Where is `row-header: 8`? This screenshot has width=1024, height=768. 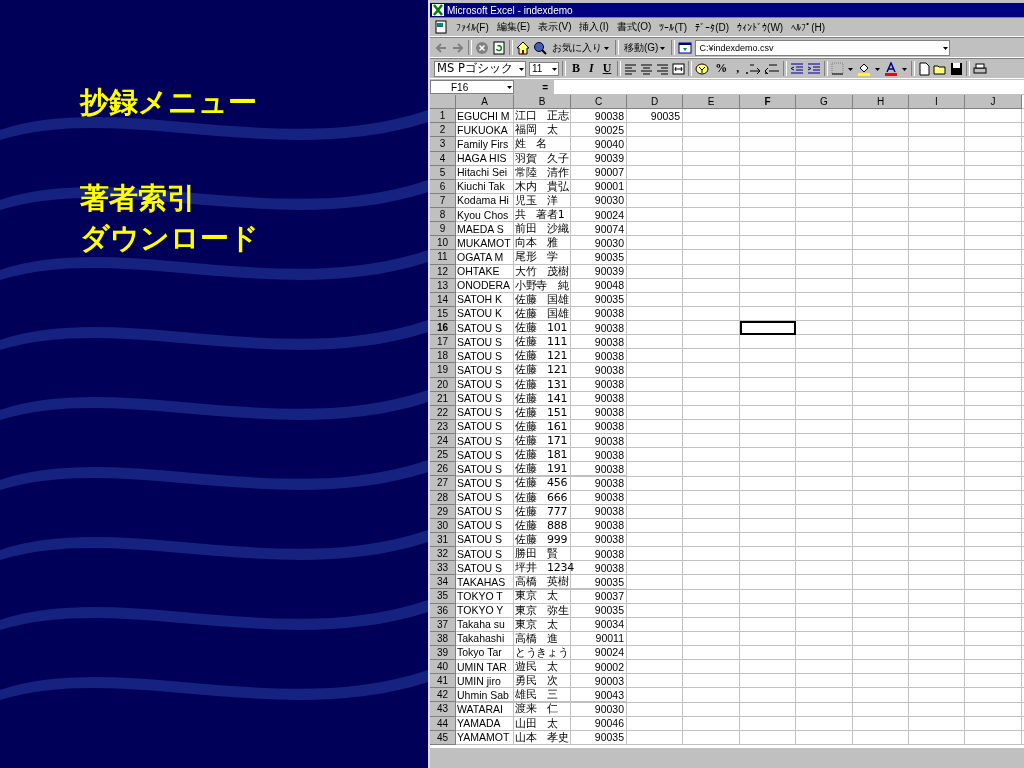
row-header: 8 is located at coordinates (443, 215).